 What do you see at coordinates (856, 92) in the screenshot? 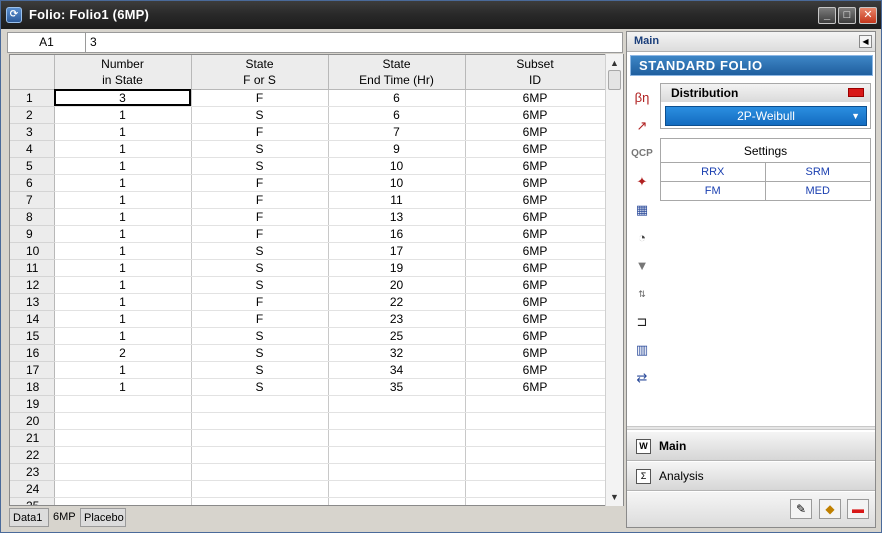
I see `red-flag-icon` at bounding box center [856, 92].